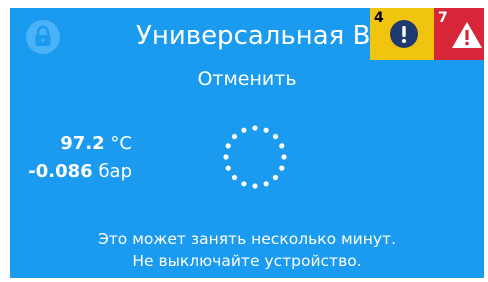 The height and width of the screenshot is (282, 488). I want to click on pressure-value: -0.086, so click(60, 171).